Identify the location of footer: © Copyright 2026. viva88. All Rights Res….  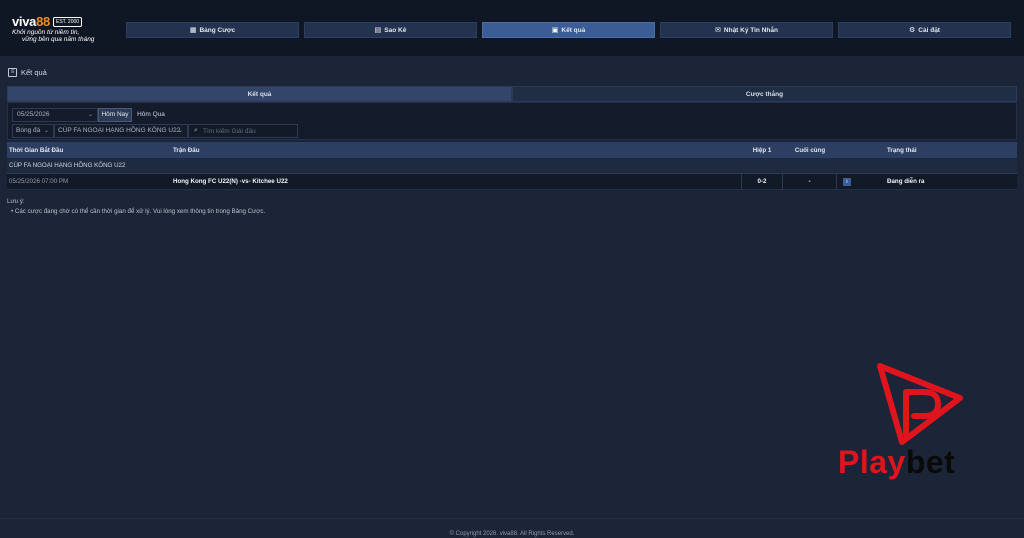
(512, 528).